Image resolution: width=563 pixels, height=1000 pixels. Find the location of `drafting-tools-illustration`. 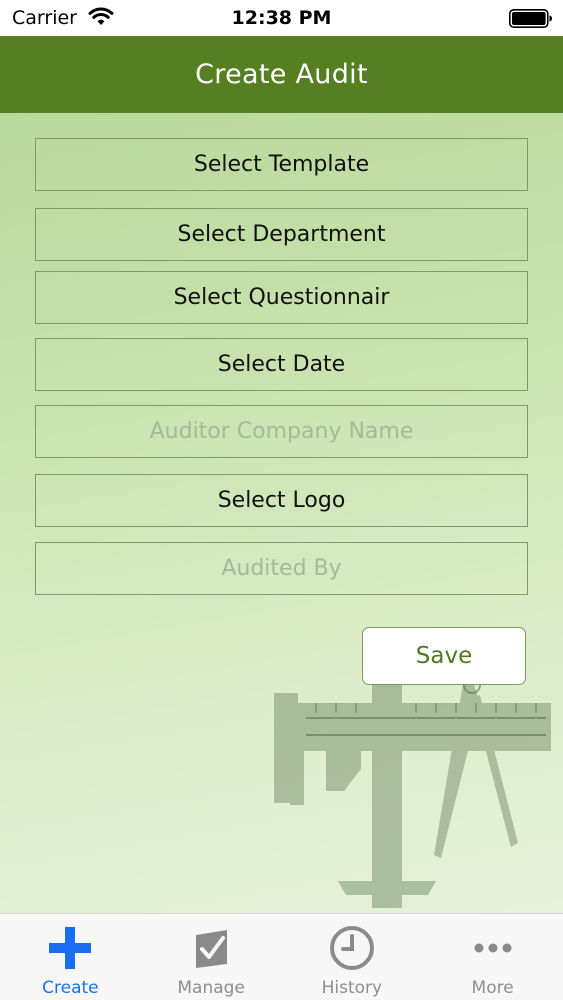

drafting-tools-illustration is located at coordinates (412, 792).